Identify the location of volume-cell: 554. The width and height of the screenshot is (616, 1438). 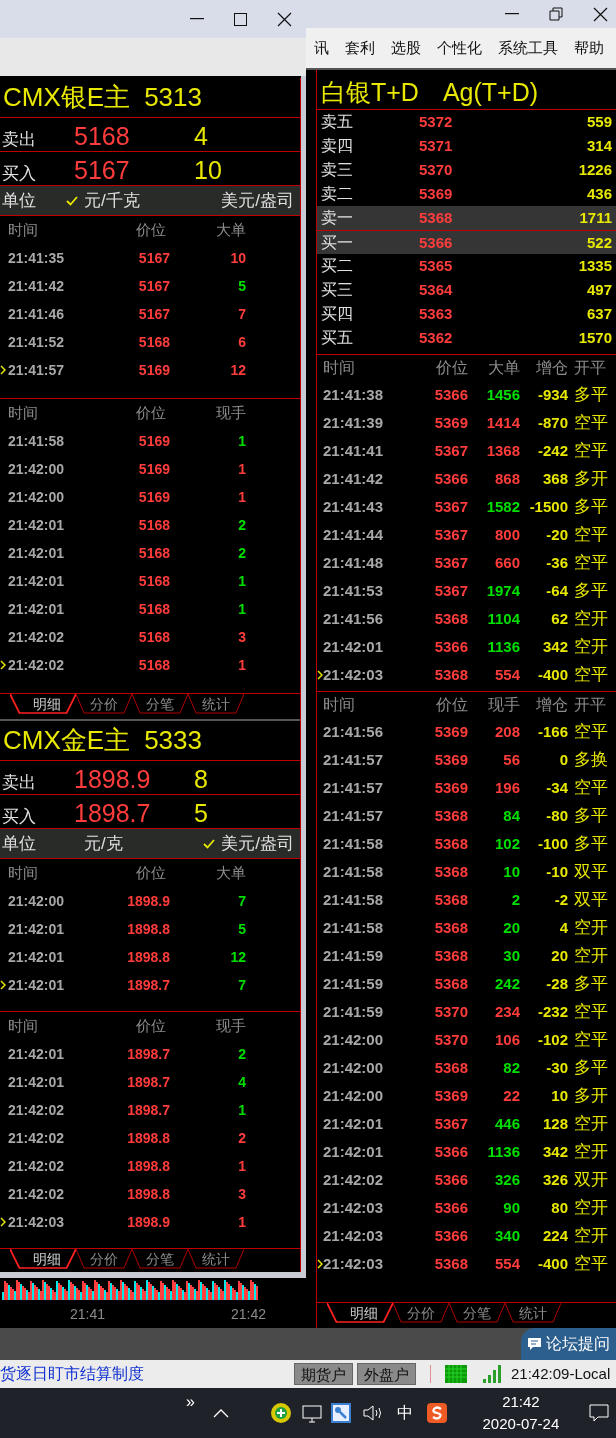
(507, 1263).